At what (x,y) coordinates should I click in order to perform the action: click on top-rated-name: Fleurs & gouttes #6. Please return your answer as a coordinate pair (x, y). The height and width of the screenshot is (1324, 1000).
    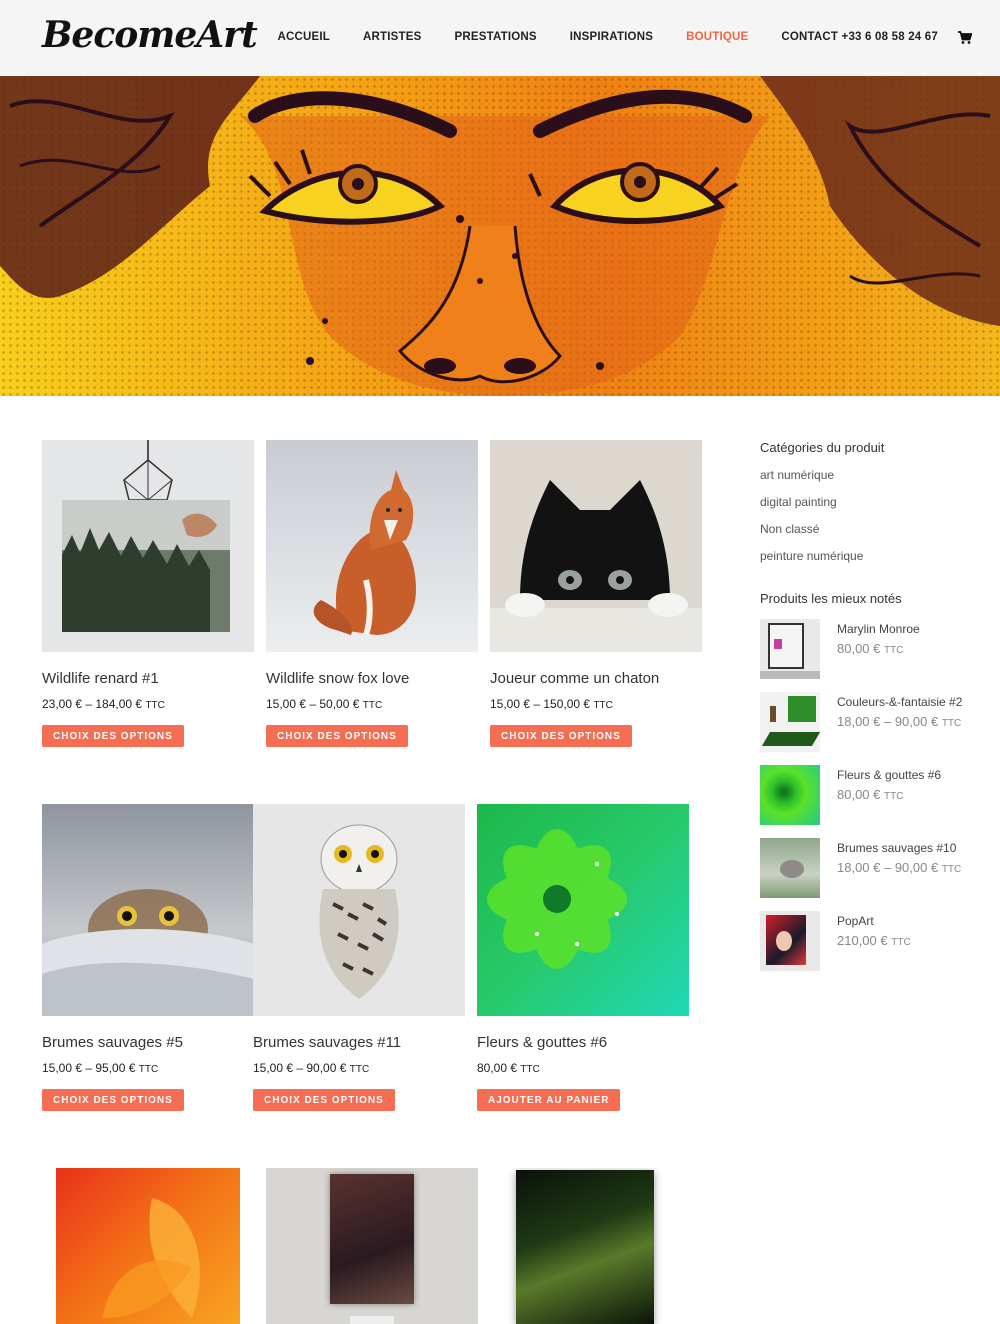
    Looking at the image, I should click on (889, 775).